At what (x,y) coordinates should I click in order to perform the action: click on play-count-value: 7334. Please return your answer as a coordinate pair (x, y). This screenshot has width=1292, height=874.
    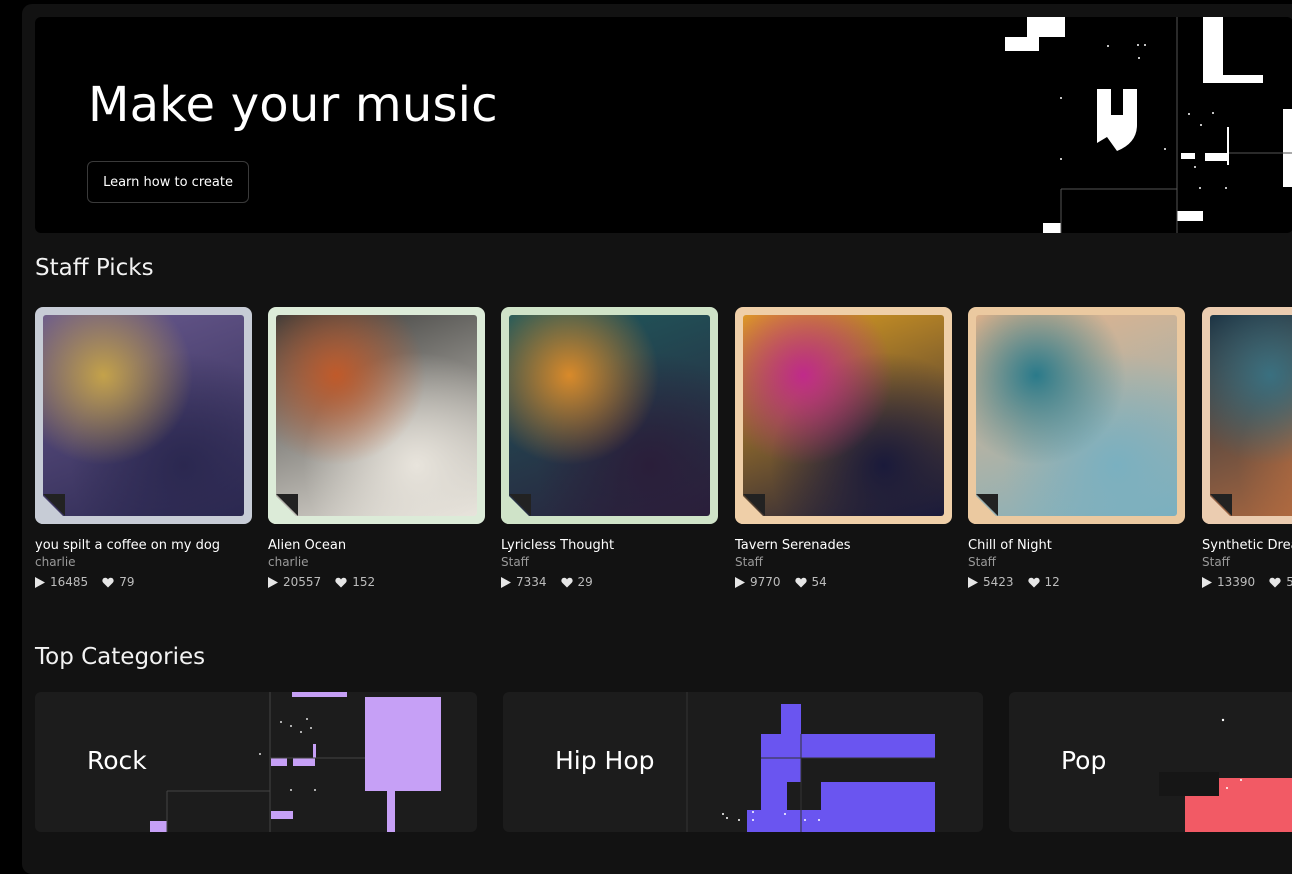
    Looking at the image, I should click on (531, 582).